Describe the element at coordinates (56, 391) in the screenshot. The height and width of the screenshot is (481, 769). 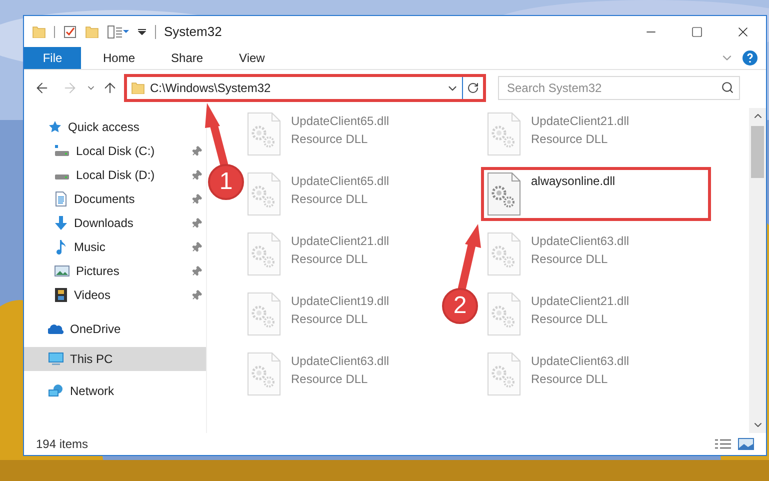
I see `network-icon` at that location.